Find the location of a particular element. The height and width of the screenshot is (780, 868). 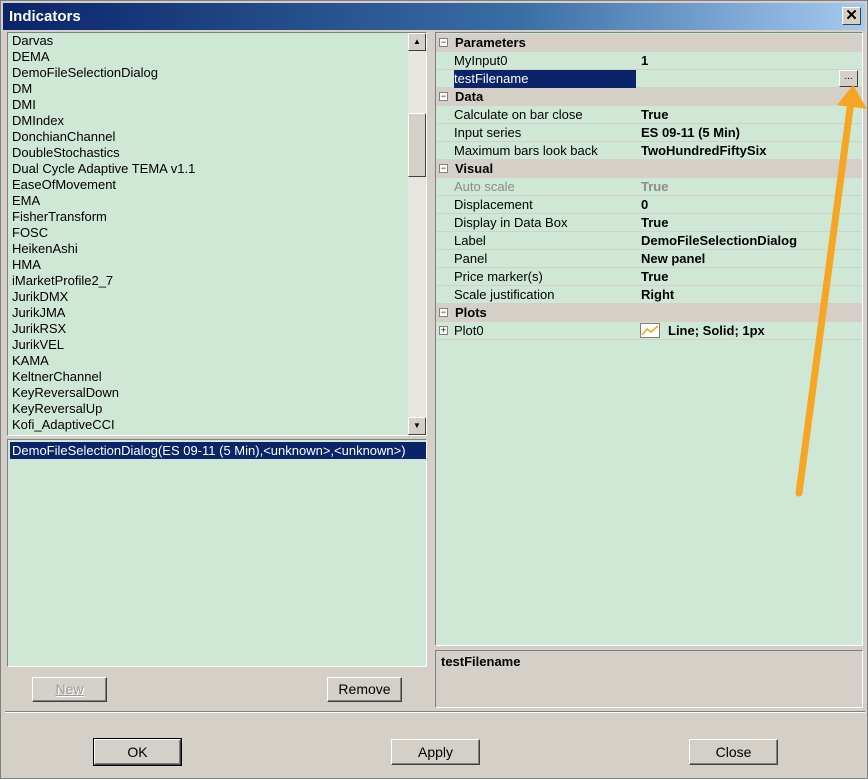

prop-plot0: + Plot0 Line; Solid; 1px is located at coordinates (649, 331).